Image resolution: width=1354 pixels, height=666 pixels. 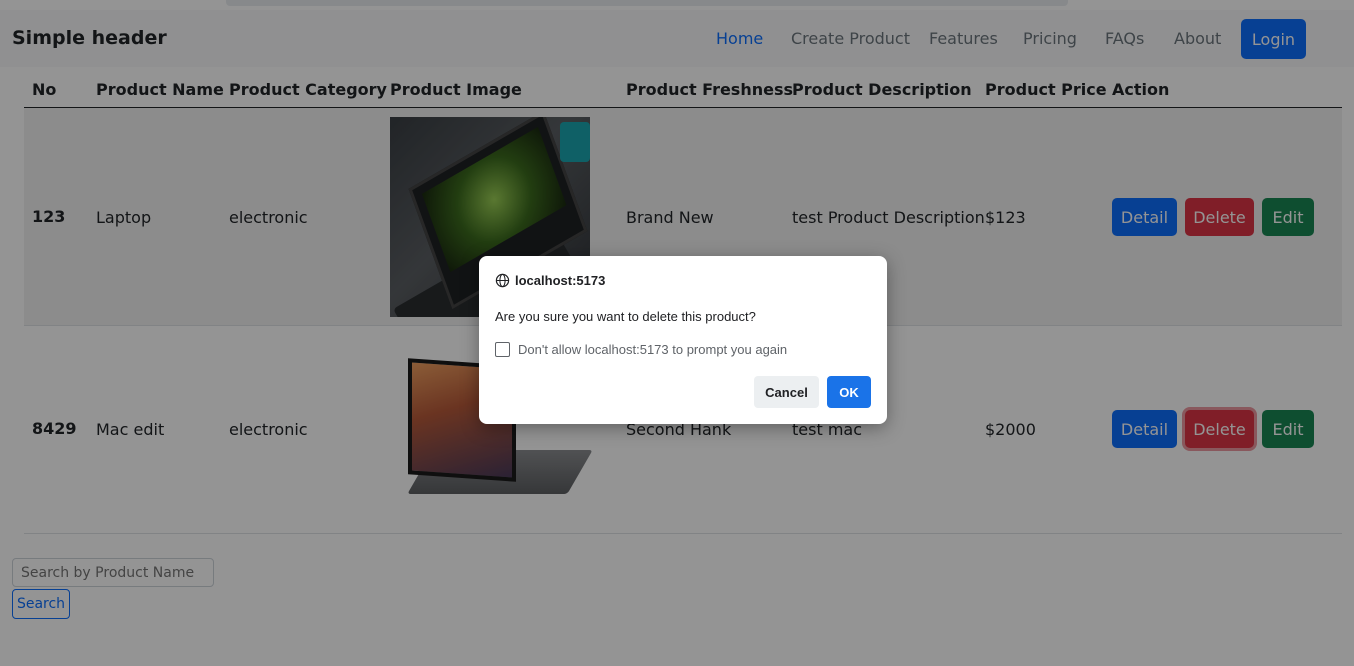 I want to click on globe-icon, so click(x=502, y=280).